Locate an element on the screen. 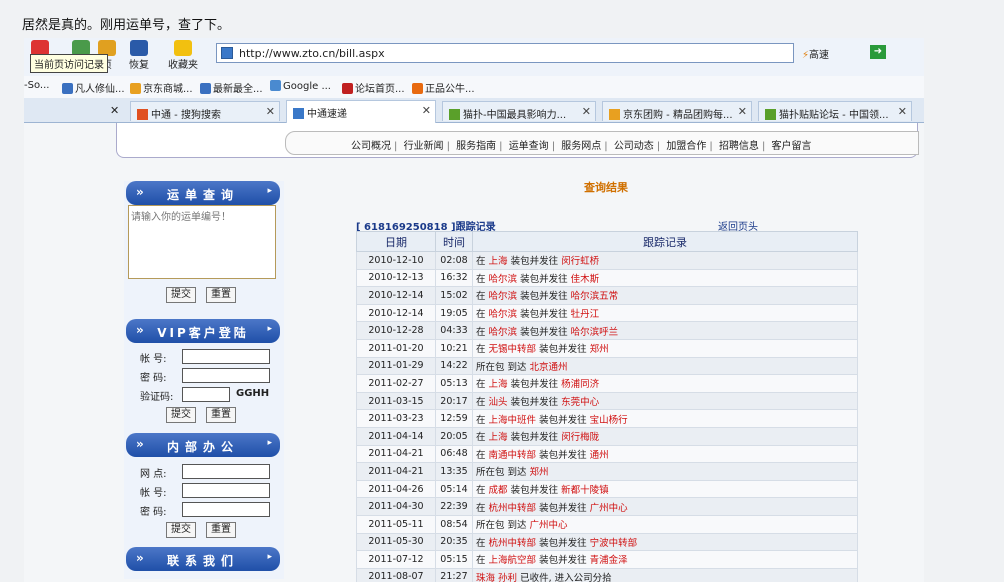  contact-header: » 联系我们 ▸ is located at coordinates (203, 559).